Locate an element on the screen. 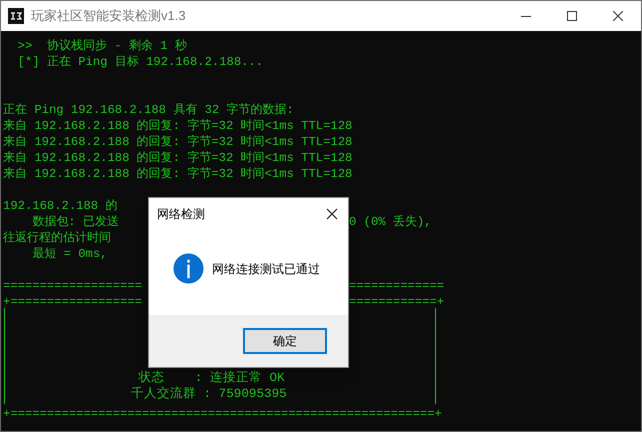 Image resolution: width=642 pixels, height=432 pixels. console-line: =================== is located at coordinates (72, 286).